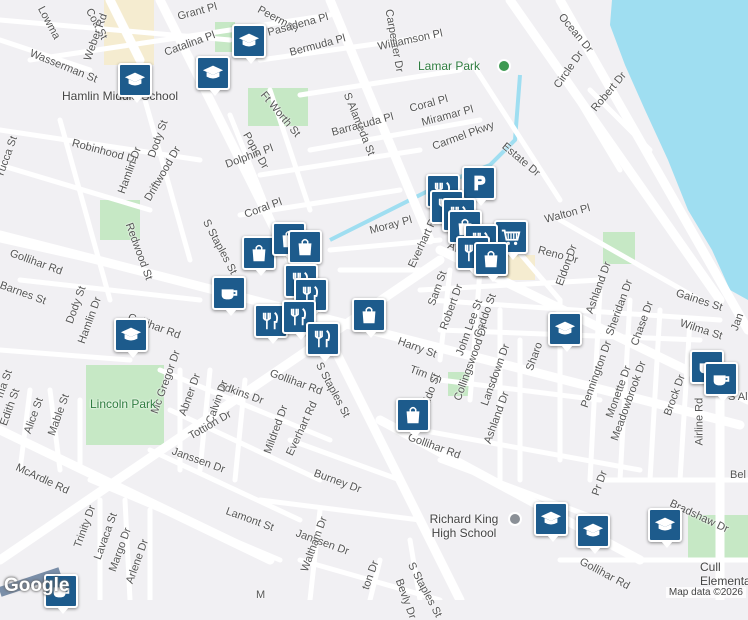 The image size is (748, 620). I want to click on park-marker-icon, so click(504, 66).